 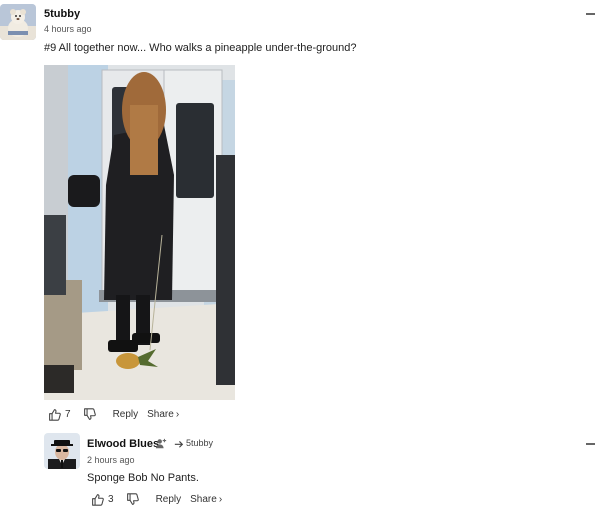 I want to click on comment-actions: 7 Reply Share ›, so click(x=113, y=414).